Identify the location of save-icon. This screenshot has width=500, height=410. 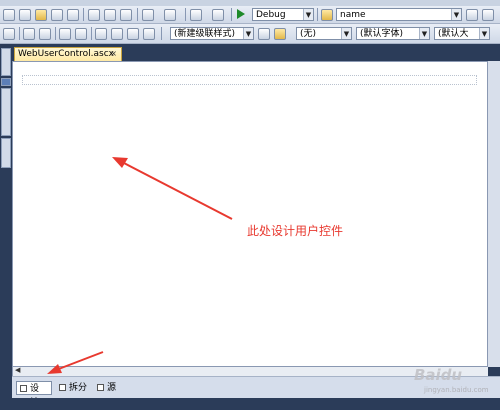
(57, 15).